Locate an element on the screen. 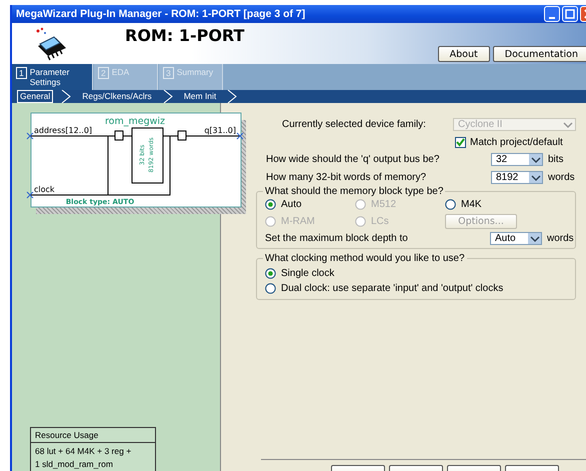 The height and width of the screenshot is (471, 586). radio-label: Dual clock: use separate 'input' and 'output' clocks is located at coordinates (392, 288).